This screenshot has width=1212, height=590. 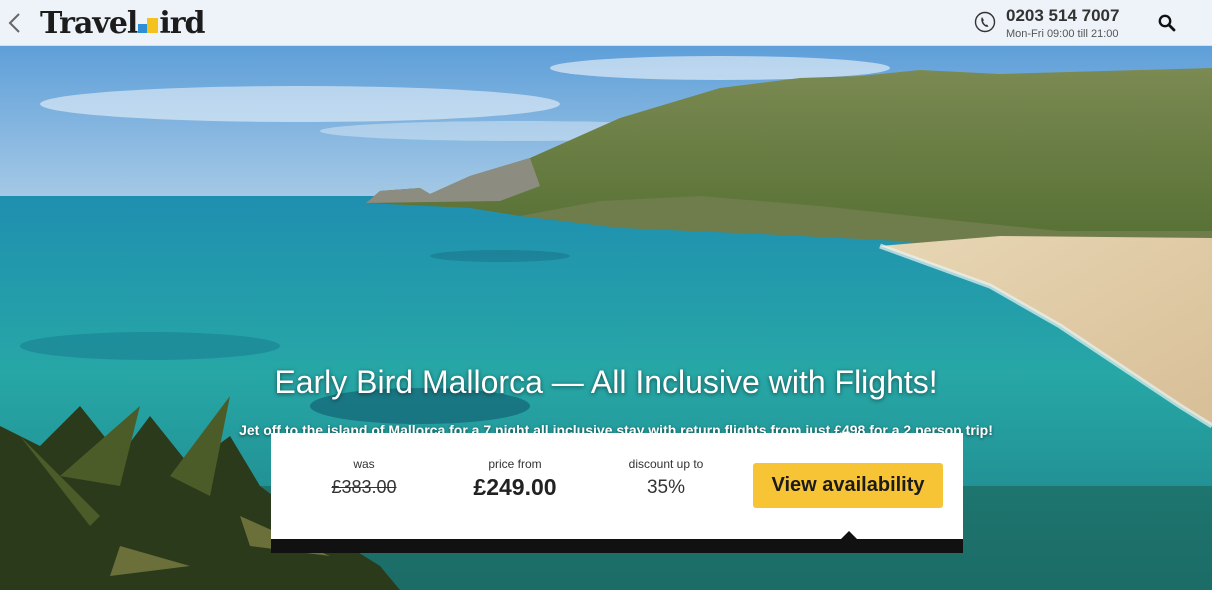 I want to click on discount-value: 35%, so click(x=666, y=487).